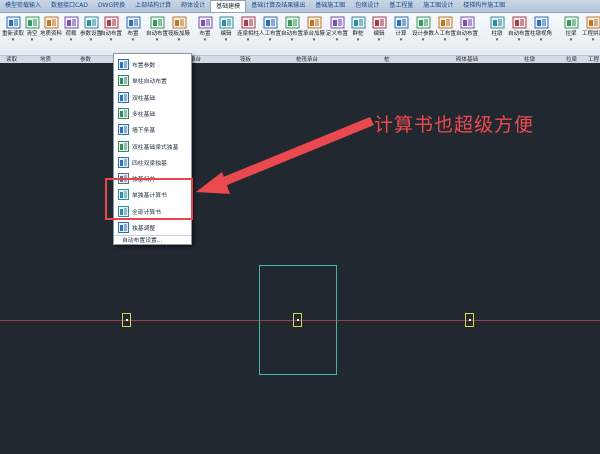  I want to click on menu-item-adjust: 独基调整, so click(152, 227).